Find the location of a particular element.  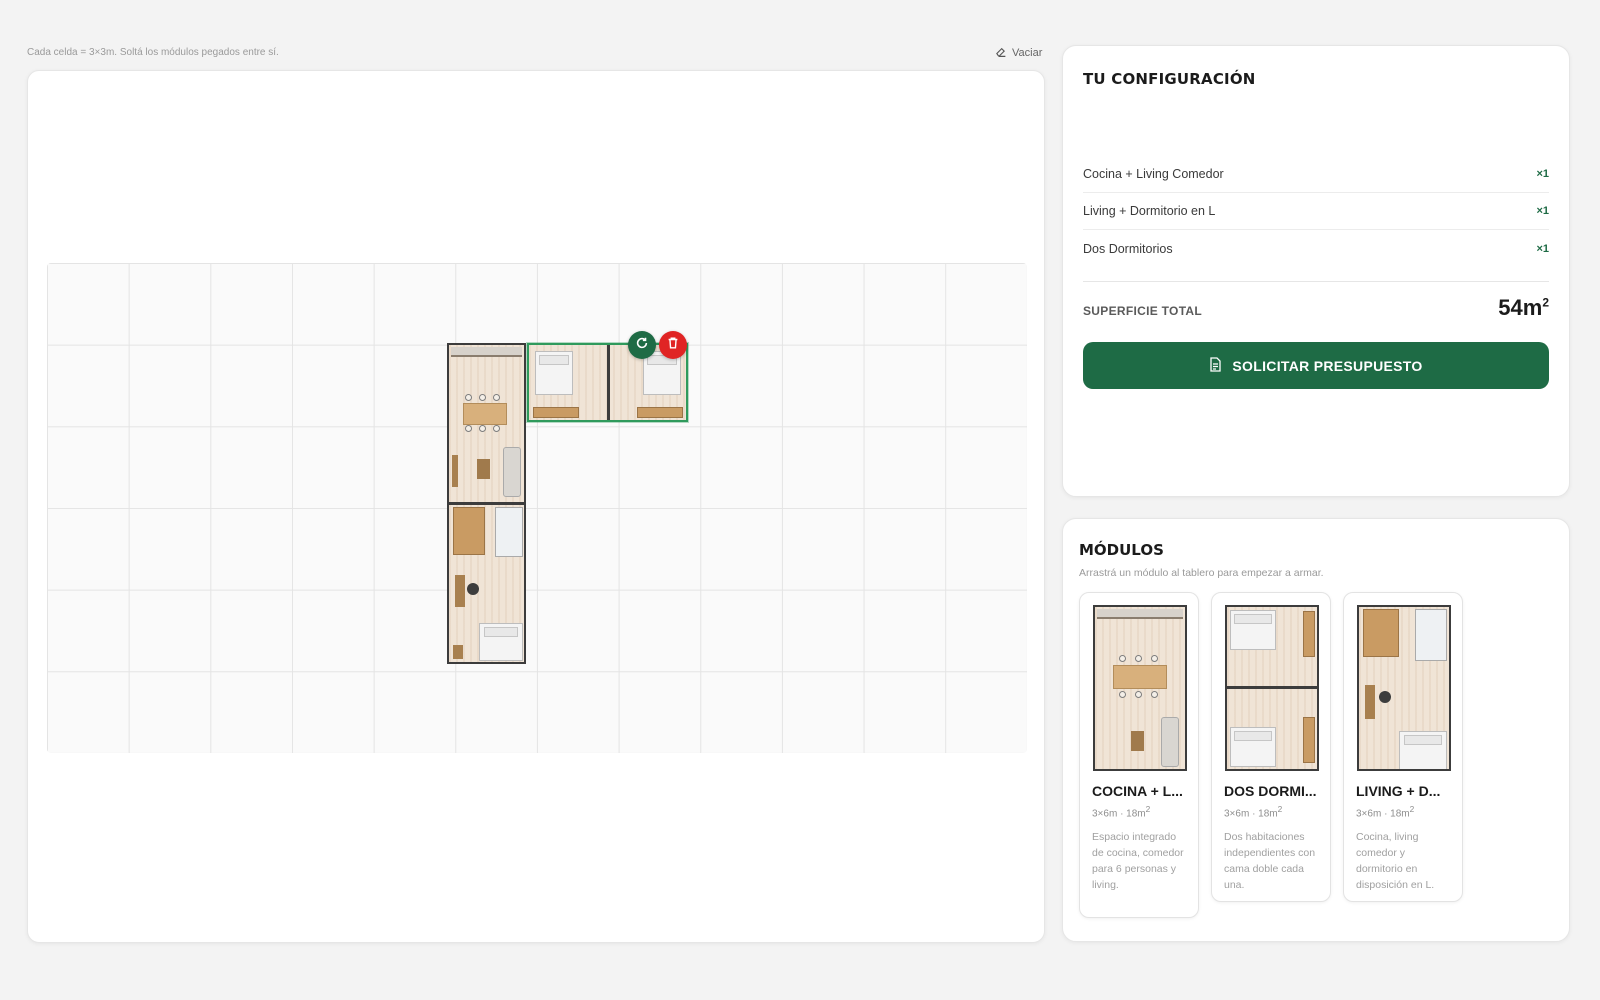

configuration-item: Living + Dormitorio en L ×1 is located at coordinates (1316, 211).